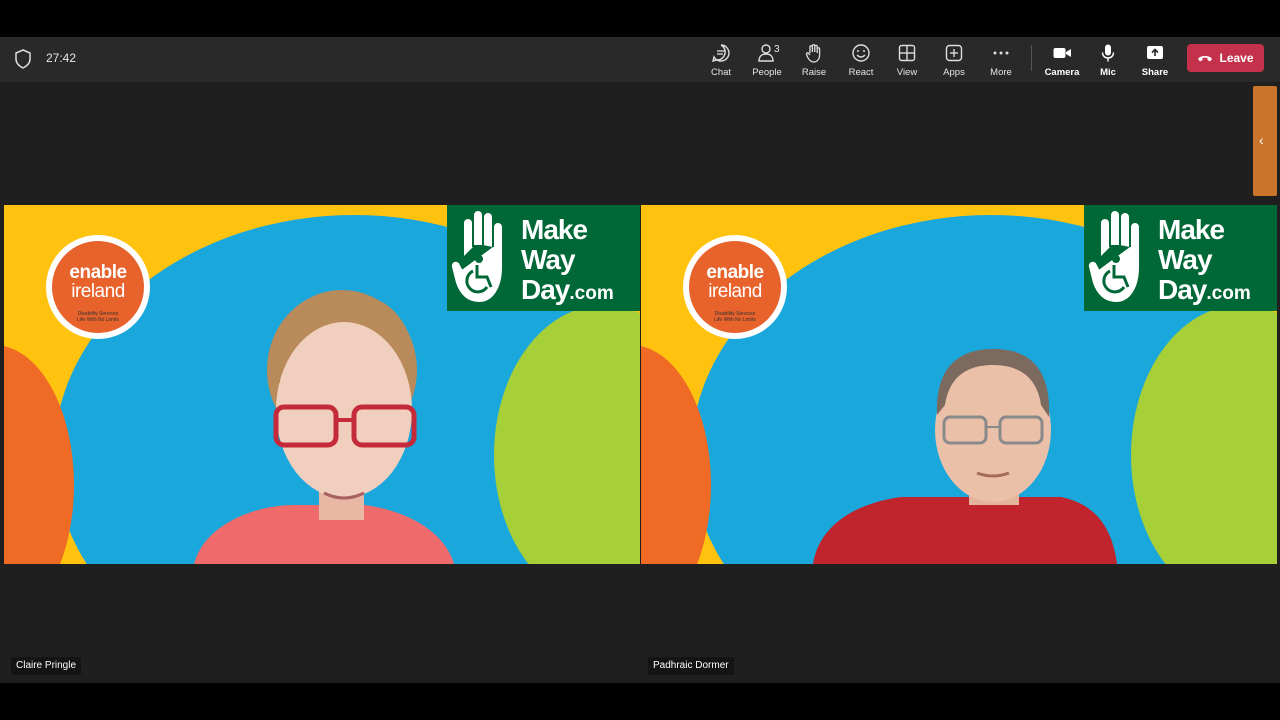 The height and width of the screenshot is (720, 1280). What do you see at coordinates (721, 53) in the screenshot?
I see `chat-icon` at bounding box center [721, 53].